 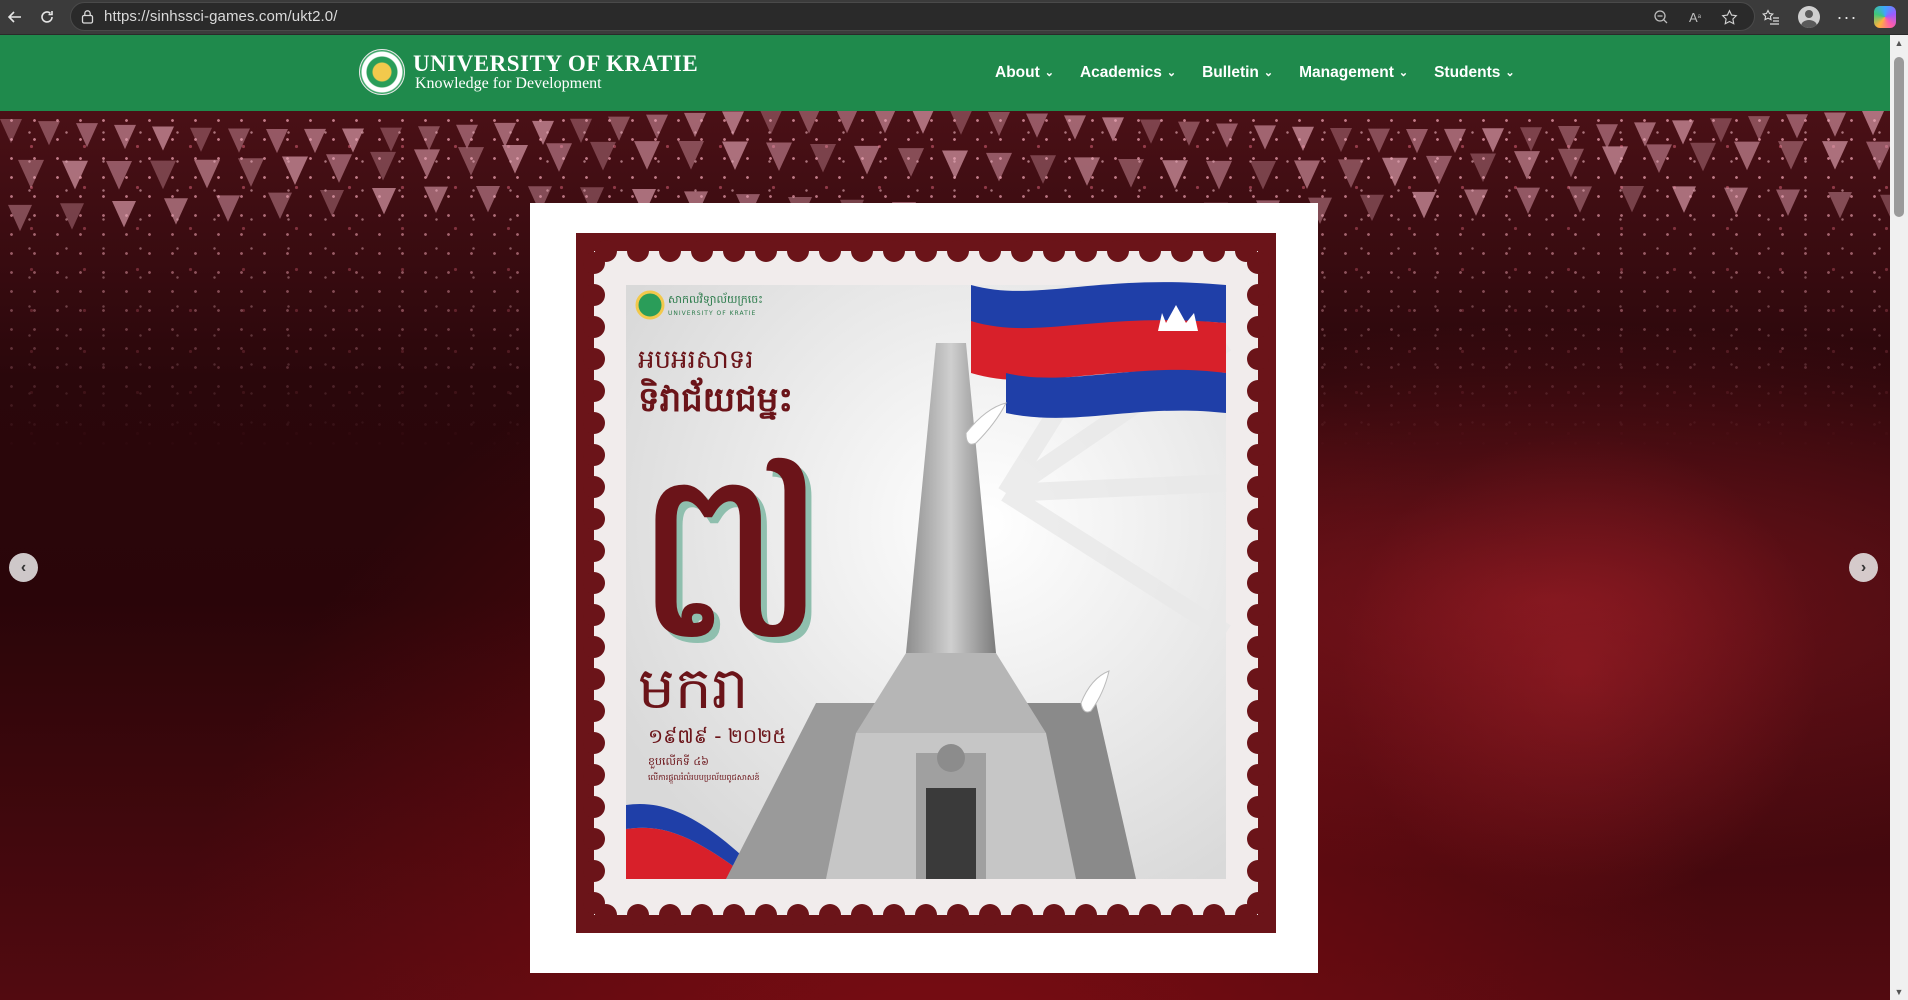 I want to click on chevron-left-icon: ‹, so click(x=23, y=567).